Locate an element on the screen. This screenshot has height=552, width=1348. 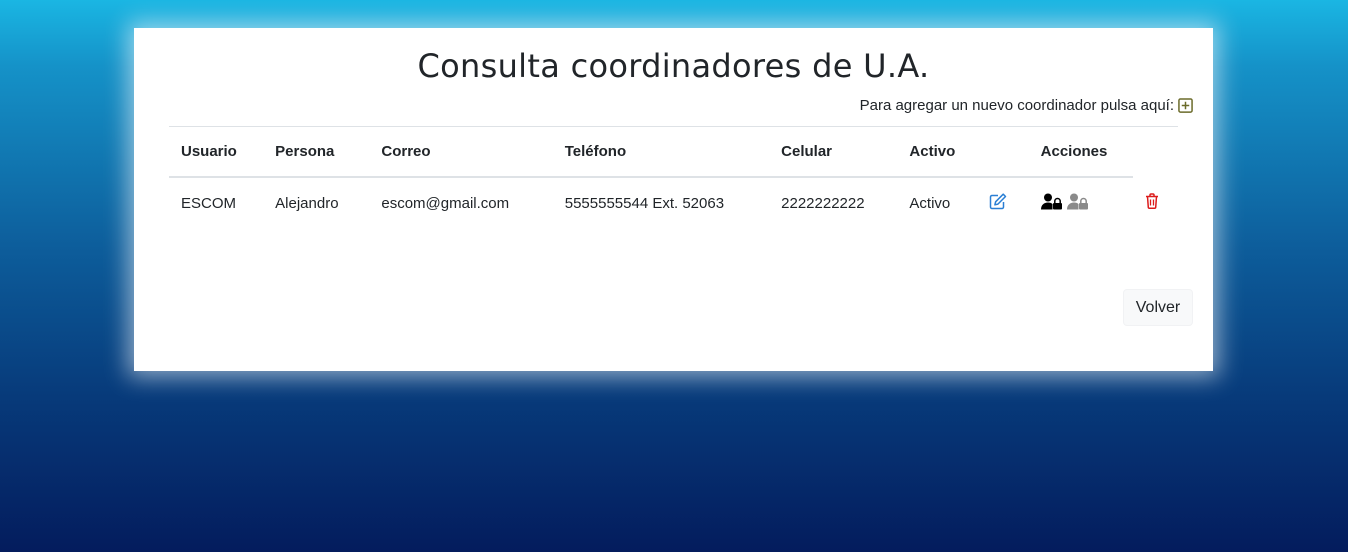
cell-delete is located at coordinates (1155, 202).